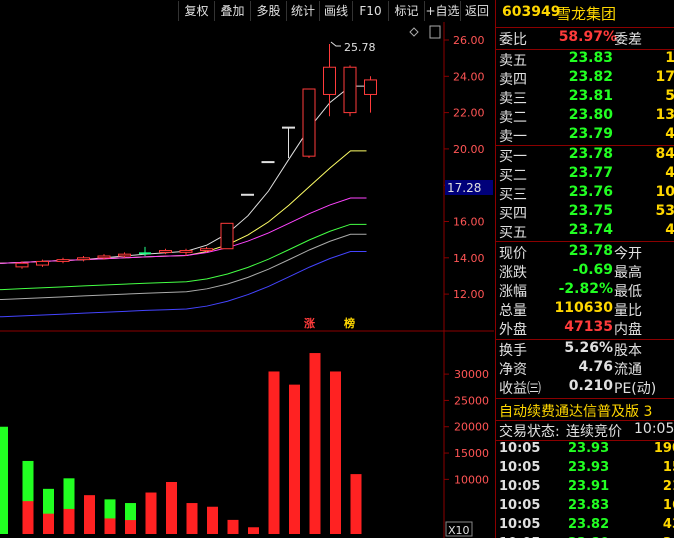 This screenshot has height=538, width=674. What do you see at coordinates (585, 309) in the screenshot?
I see `stat-row: 总量 110630 量比` at bounding box center [585, 309].